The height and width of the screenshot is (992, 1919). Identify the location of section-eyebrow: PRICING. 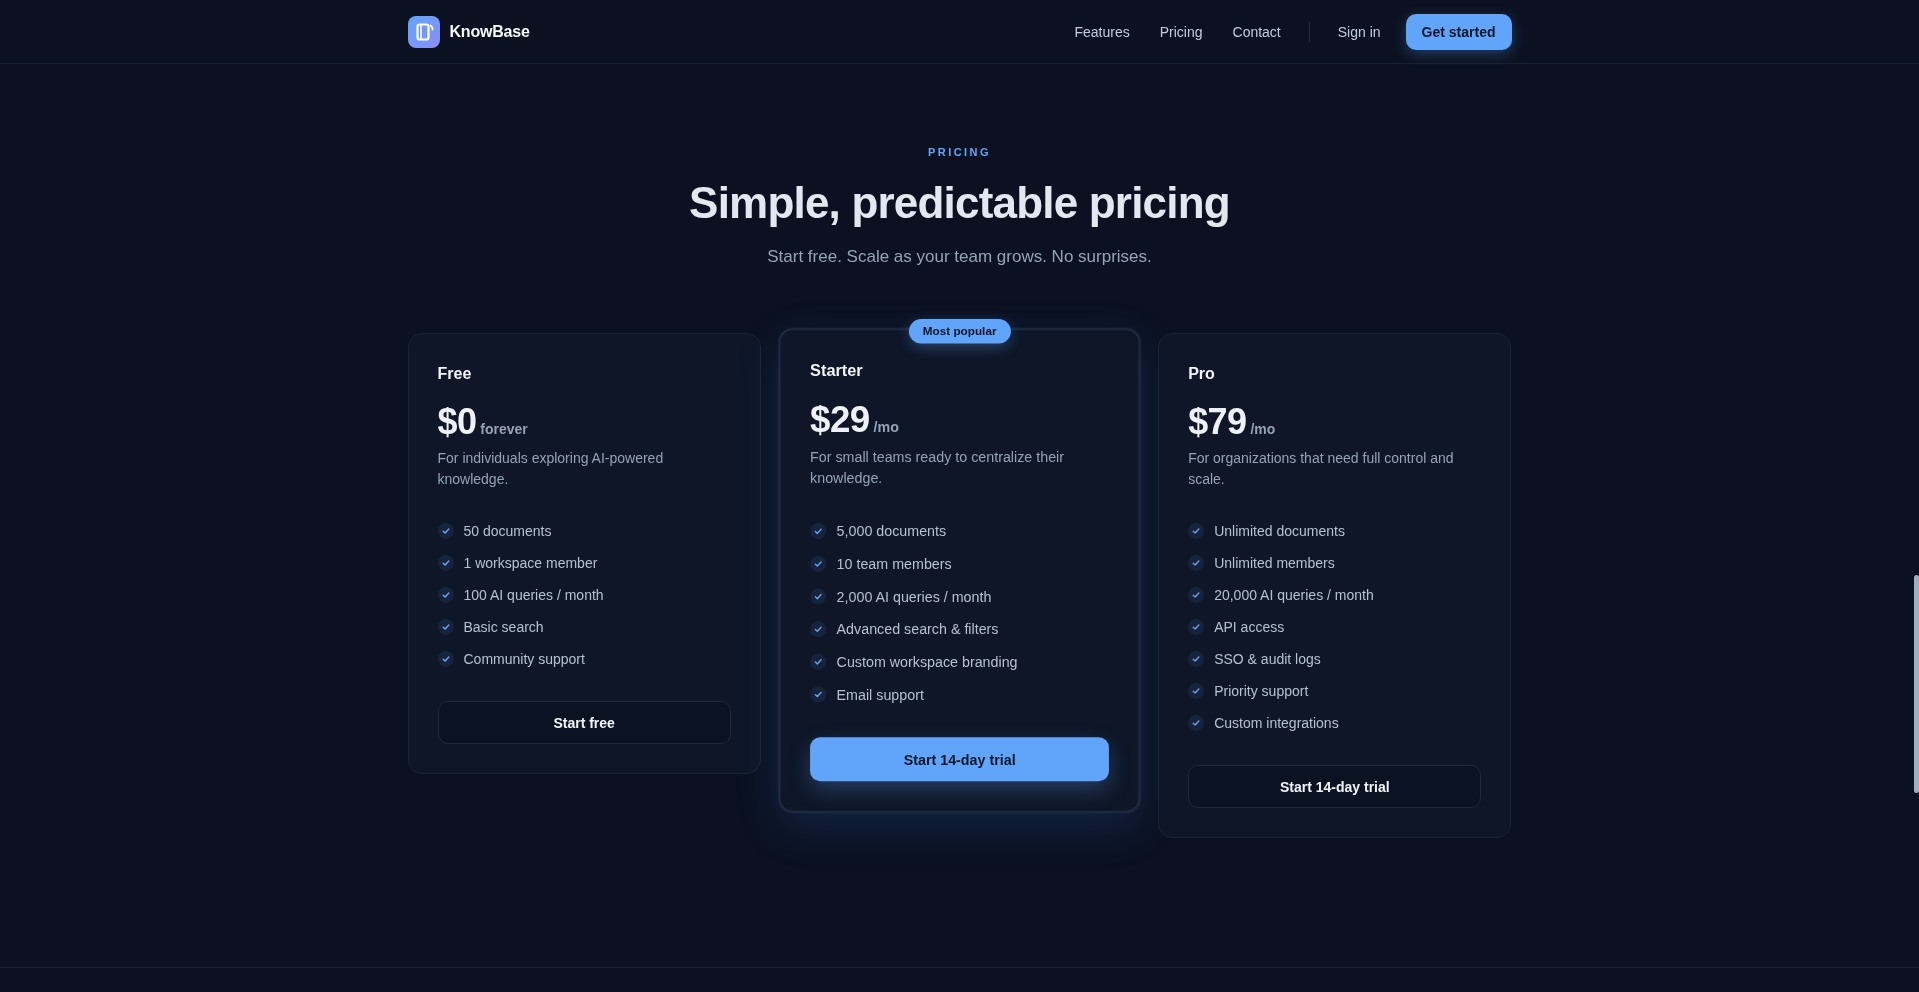
(959, 152).